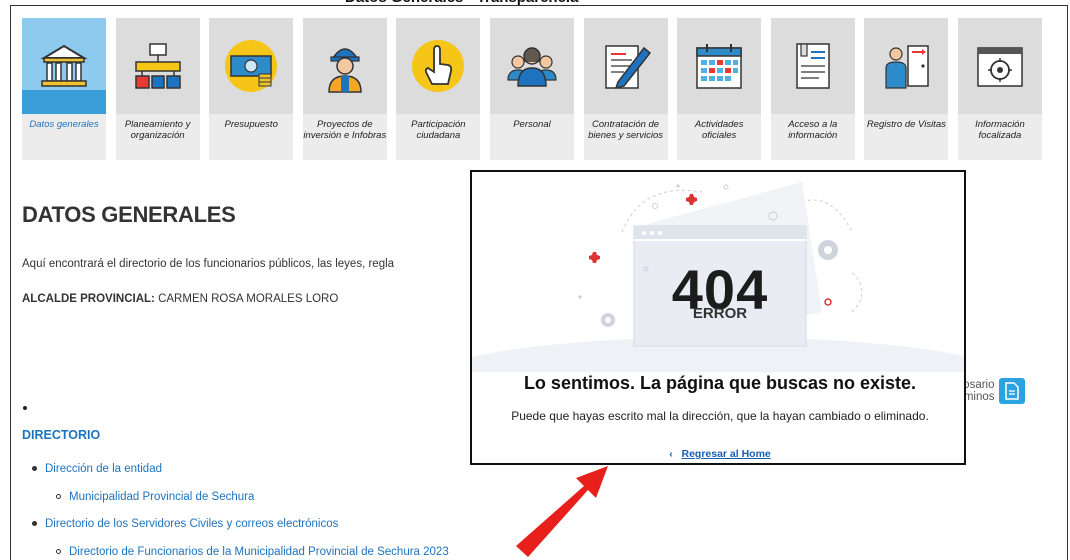 The height and width of the screenshot is (560, 1070). I want to click on nav-item-proyectos: Proyectos de inversión e Infobras, so click(344, 89).